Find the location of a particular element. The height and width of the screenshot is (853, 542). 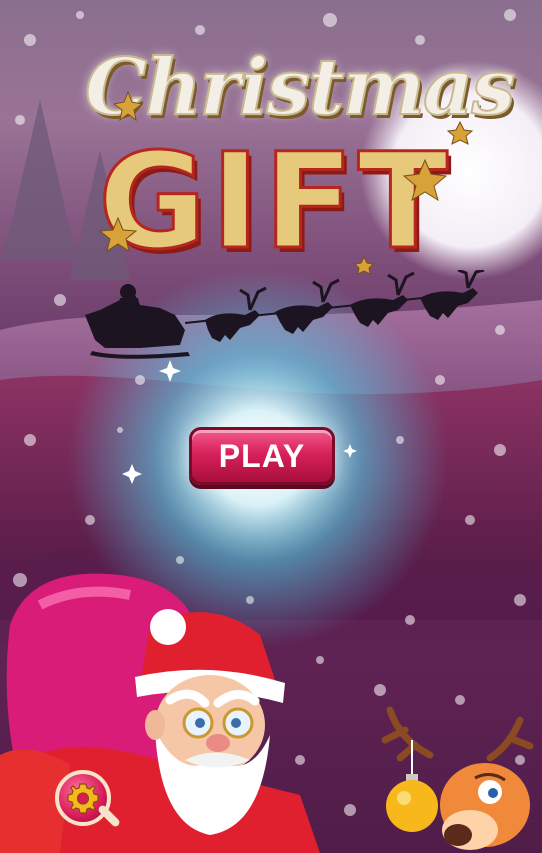

christmas-ornament-icon is located at coordinates (412, 803).